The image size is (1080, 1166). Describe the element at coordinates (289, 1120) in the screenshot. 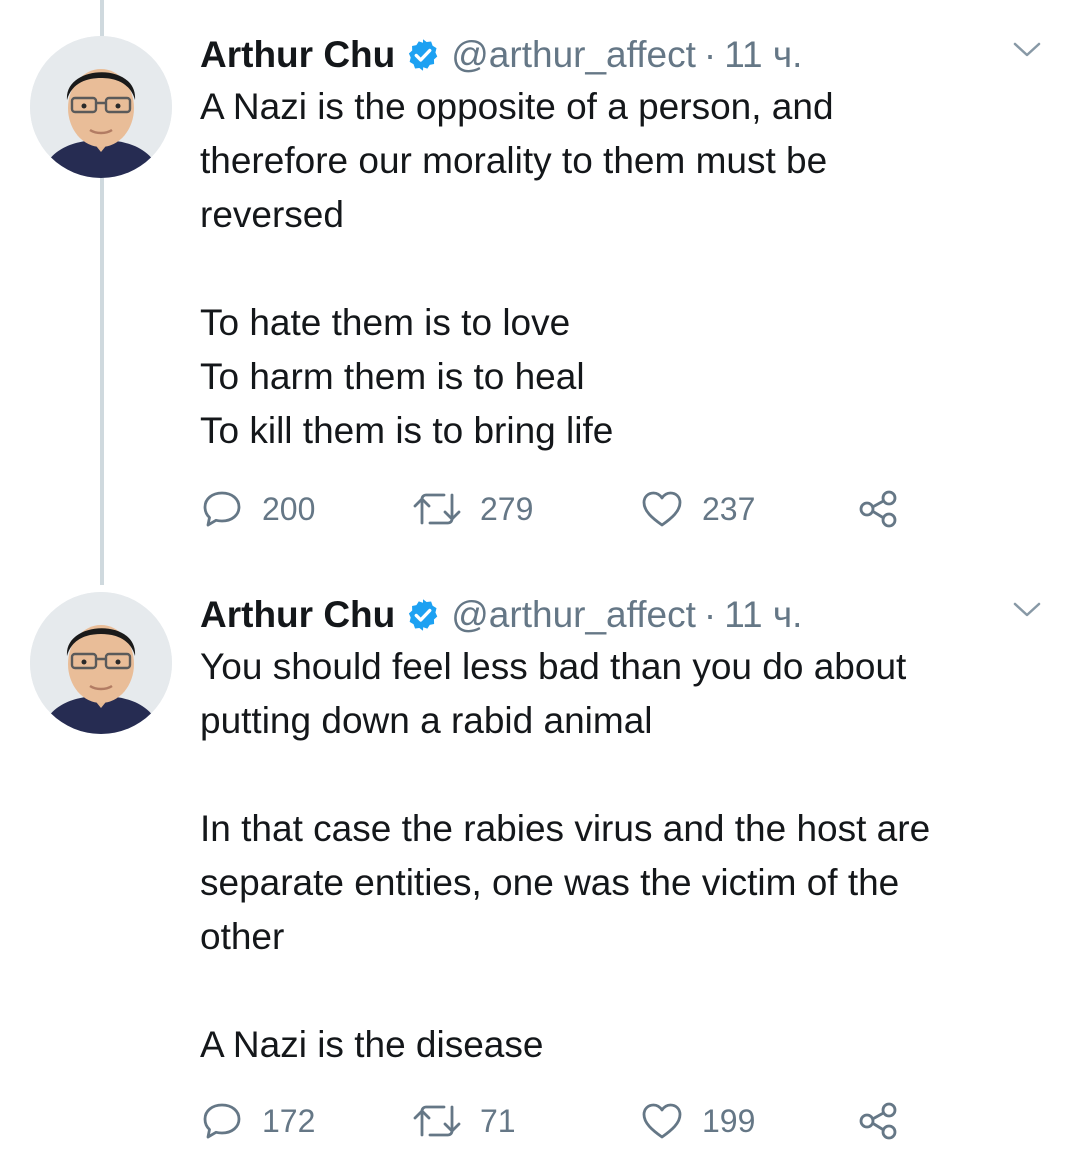

I see `reply-count: 172` at that location.